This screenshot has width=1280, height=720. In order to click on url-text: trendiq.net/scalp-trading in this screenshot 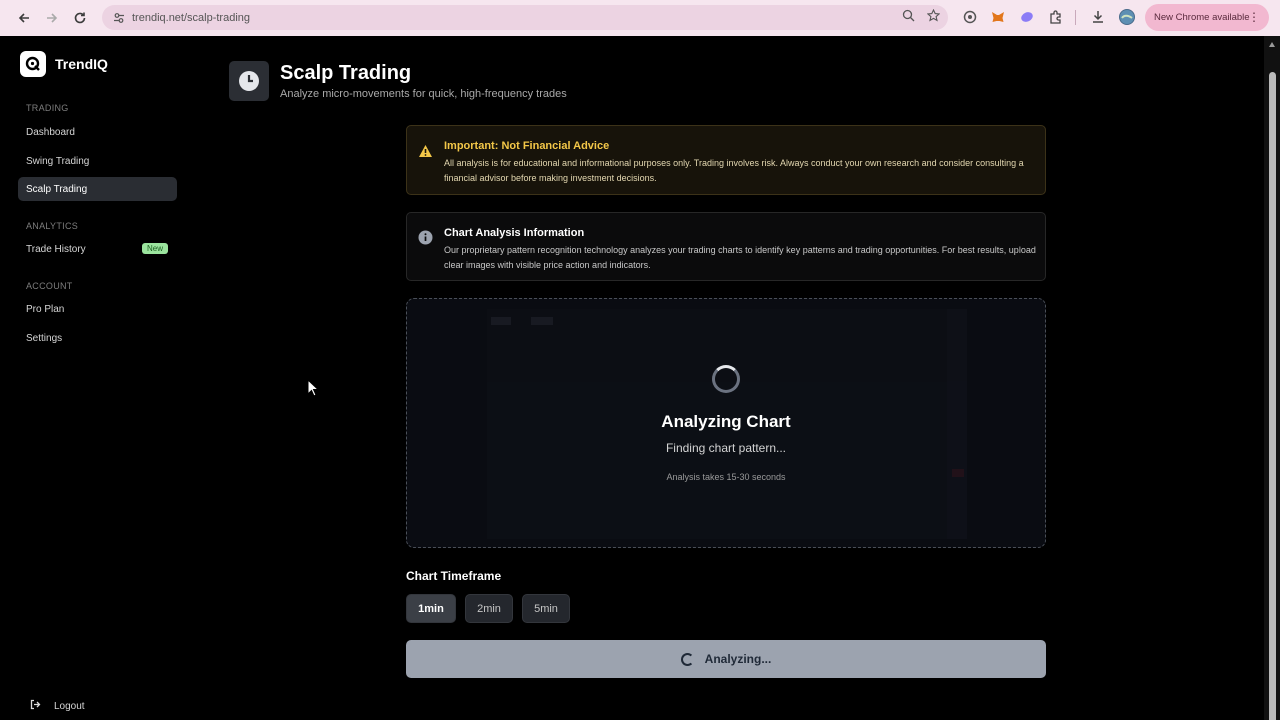, I will do `click(191, 18)`.